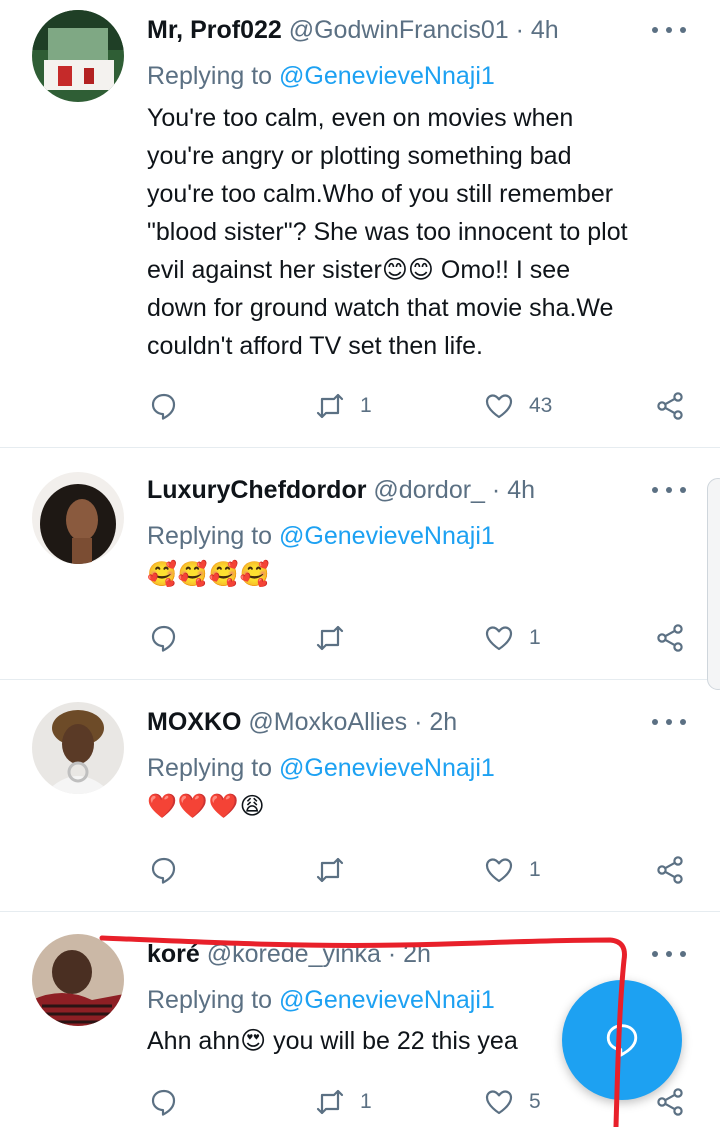  I want to click on display-name: MOXKO, so click(194, 722).